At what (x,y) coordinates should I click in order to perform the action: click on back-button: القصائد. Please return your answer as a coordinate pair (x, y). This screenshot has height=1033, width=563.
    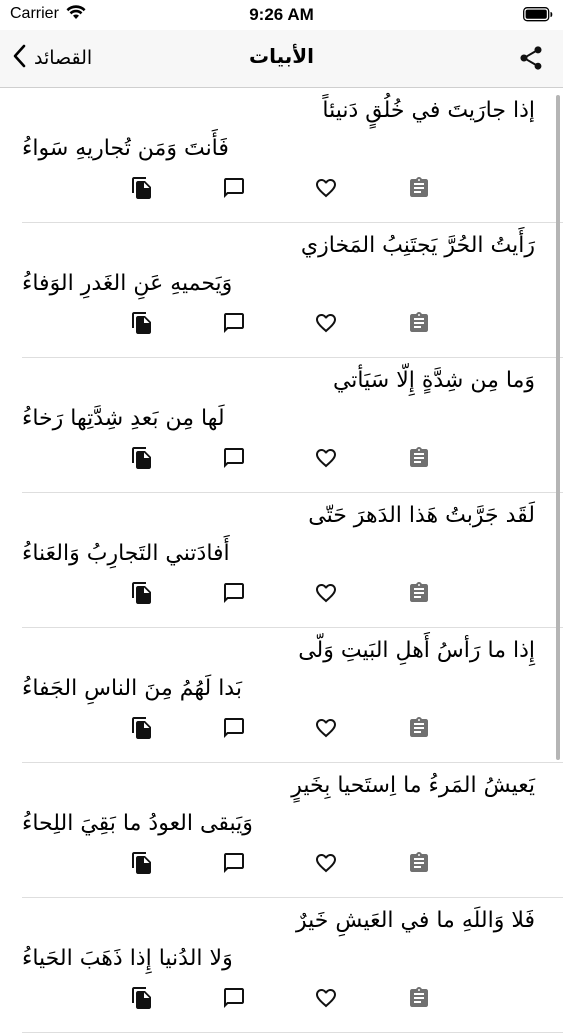
    Looking at the image, I should click on (52, 58).